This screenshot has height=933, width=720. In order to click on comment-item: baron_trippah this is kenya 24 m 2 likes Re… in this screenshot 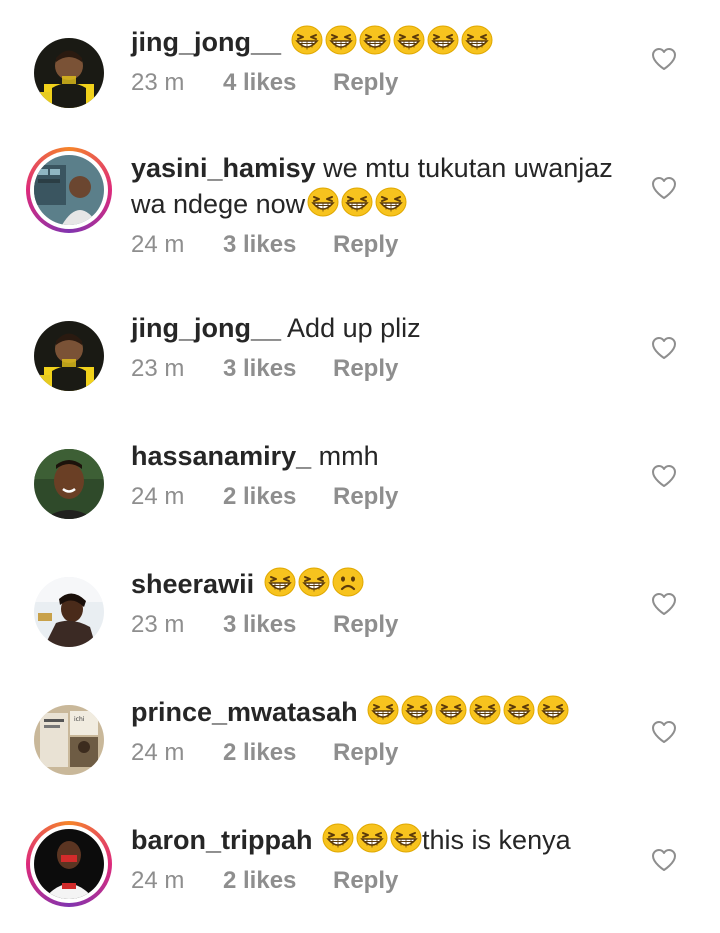, I will do `click(381, 859)`.